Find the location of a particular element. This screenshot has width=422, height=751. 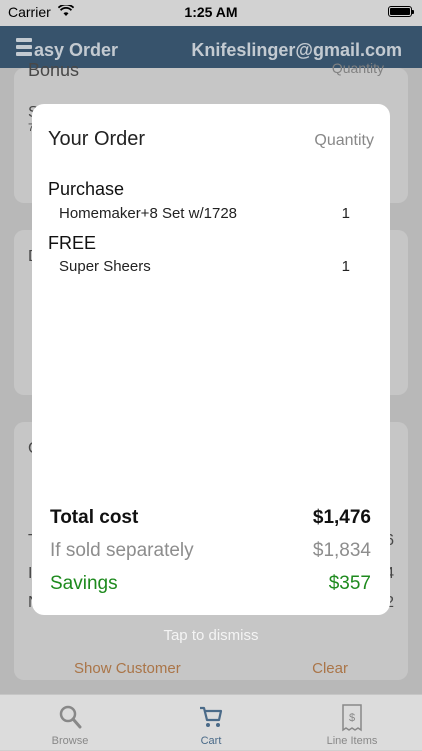

group-title-purchase: Purchase is located at coordinates (86, 189).